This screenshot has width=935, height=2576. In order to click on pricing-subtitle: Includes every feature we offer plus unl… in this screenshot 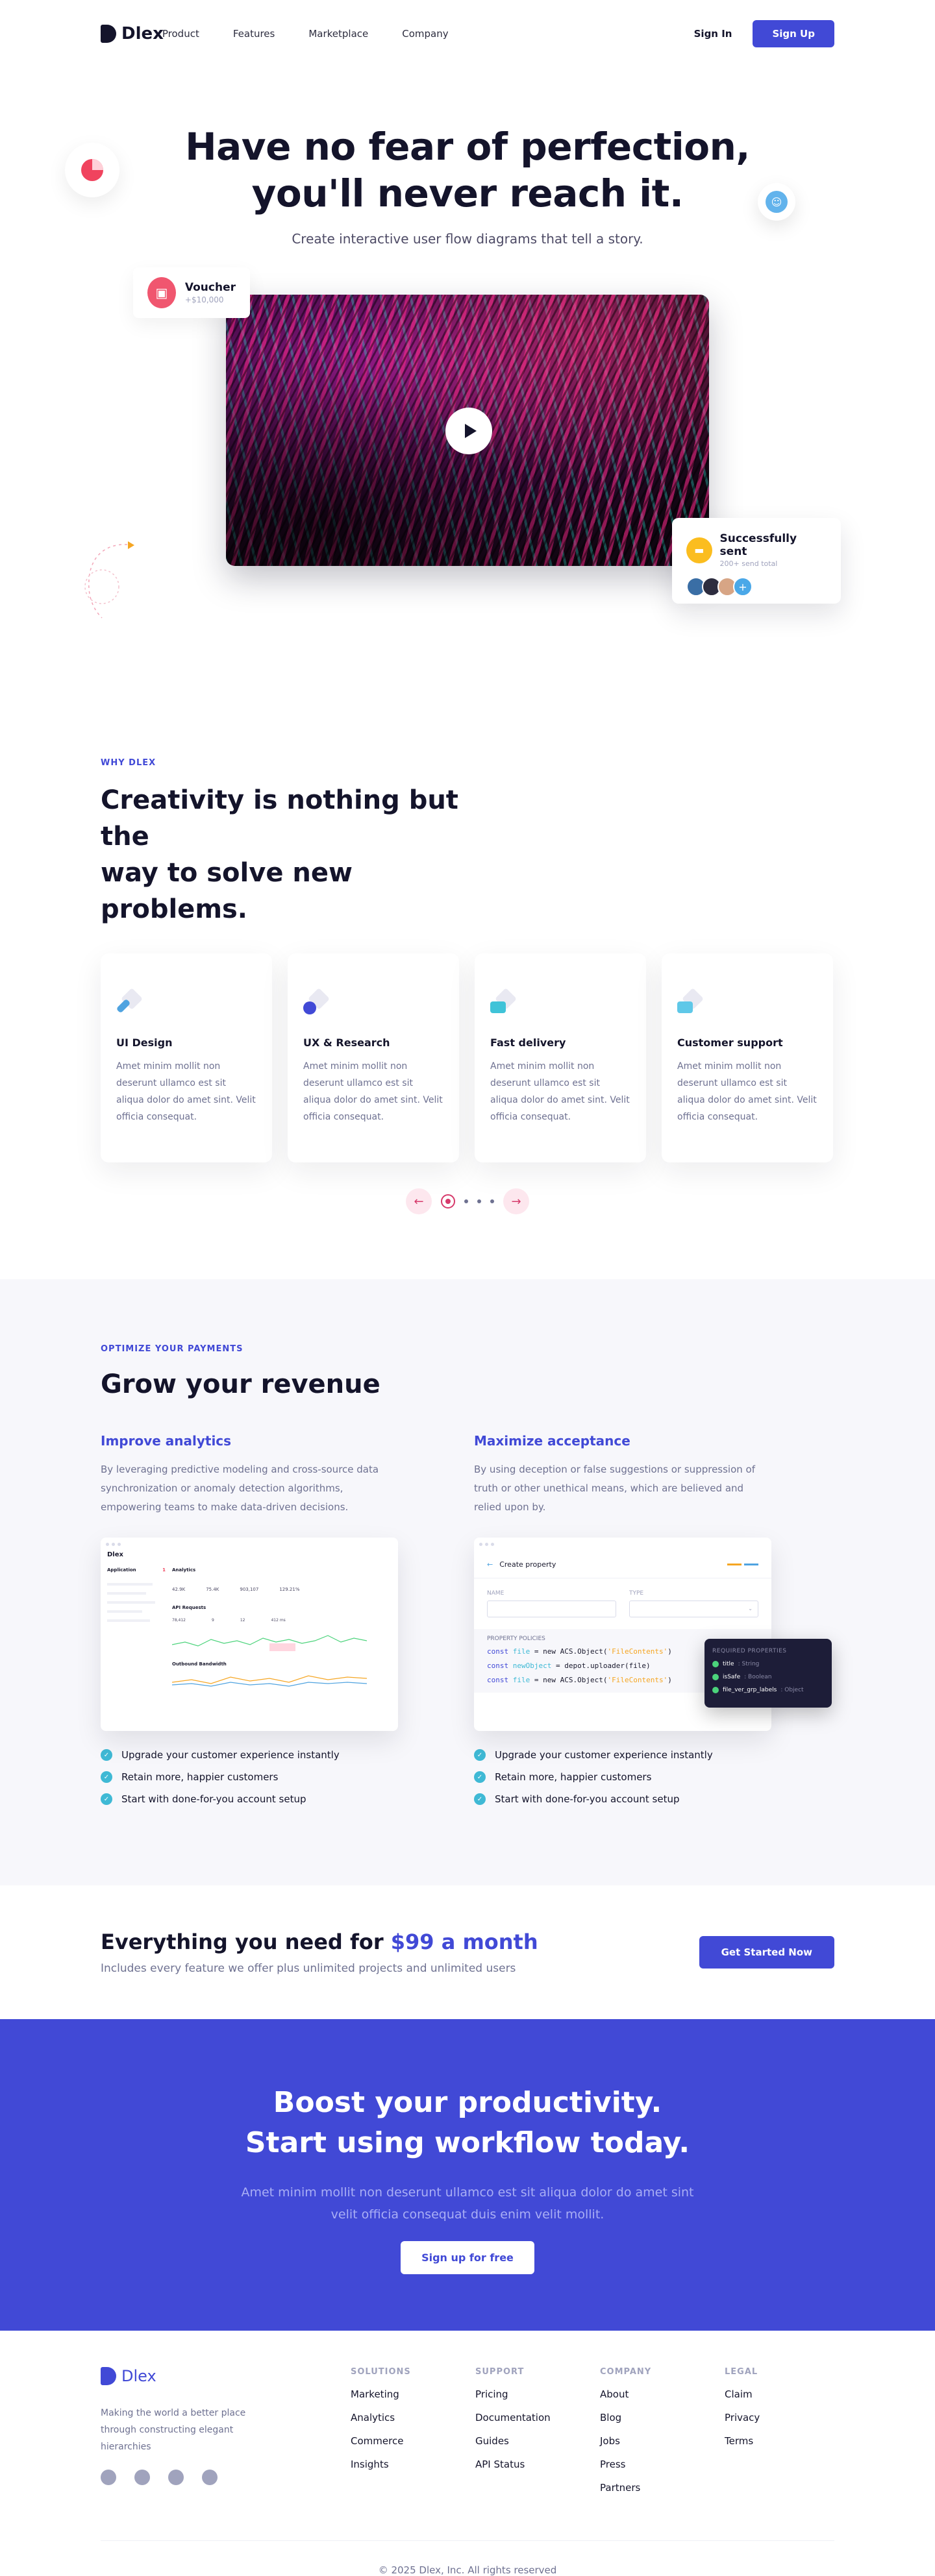, I will do `click(308, 1968)`.